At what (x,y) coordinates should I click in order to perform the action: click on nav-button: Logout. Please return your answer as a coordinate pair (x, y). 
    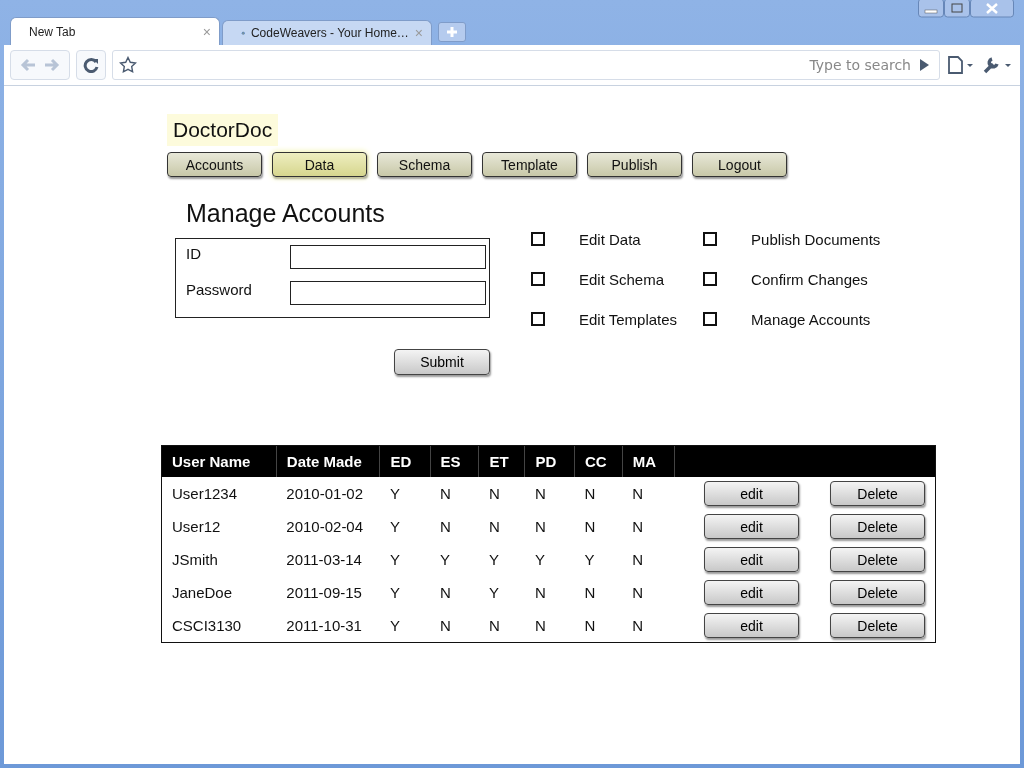
    Looking at the image, I should click on (739, 164).